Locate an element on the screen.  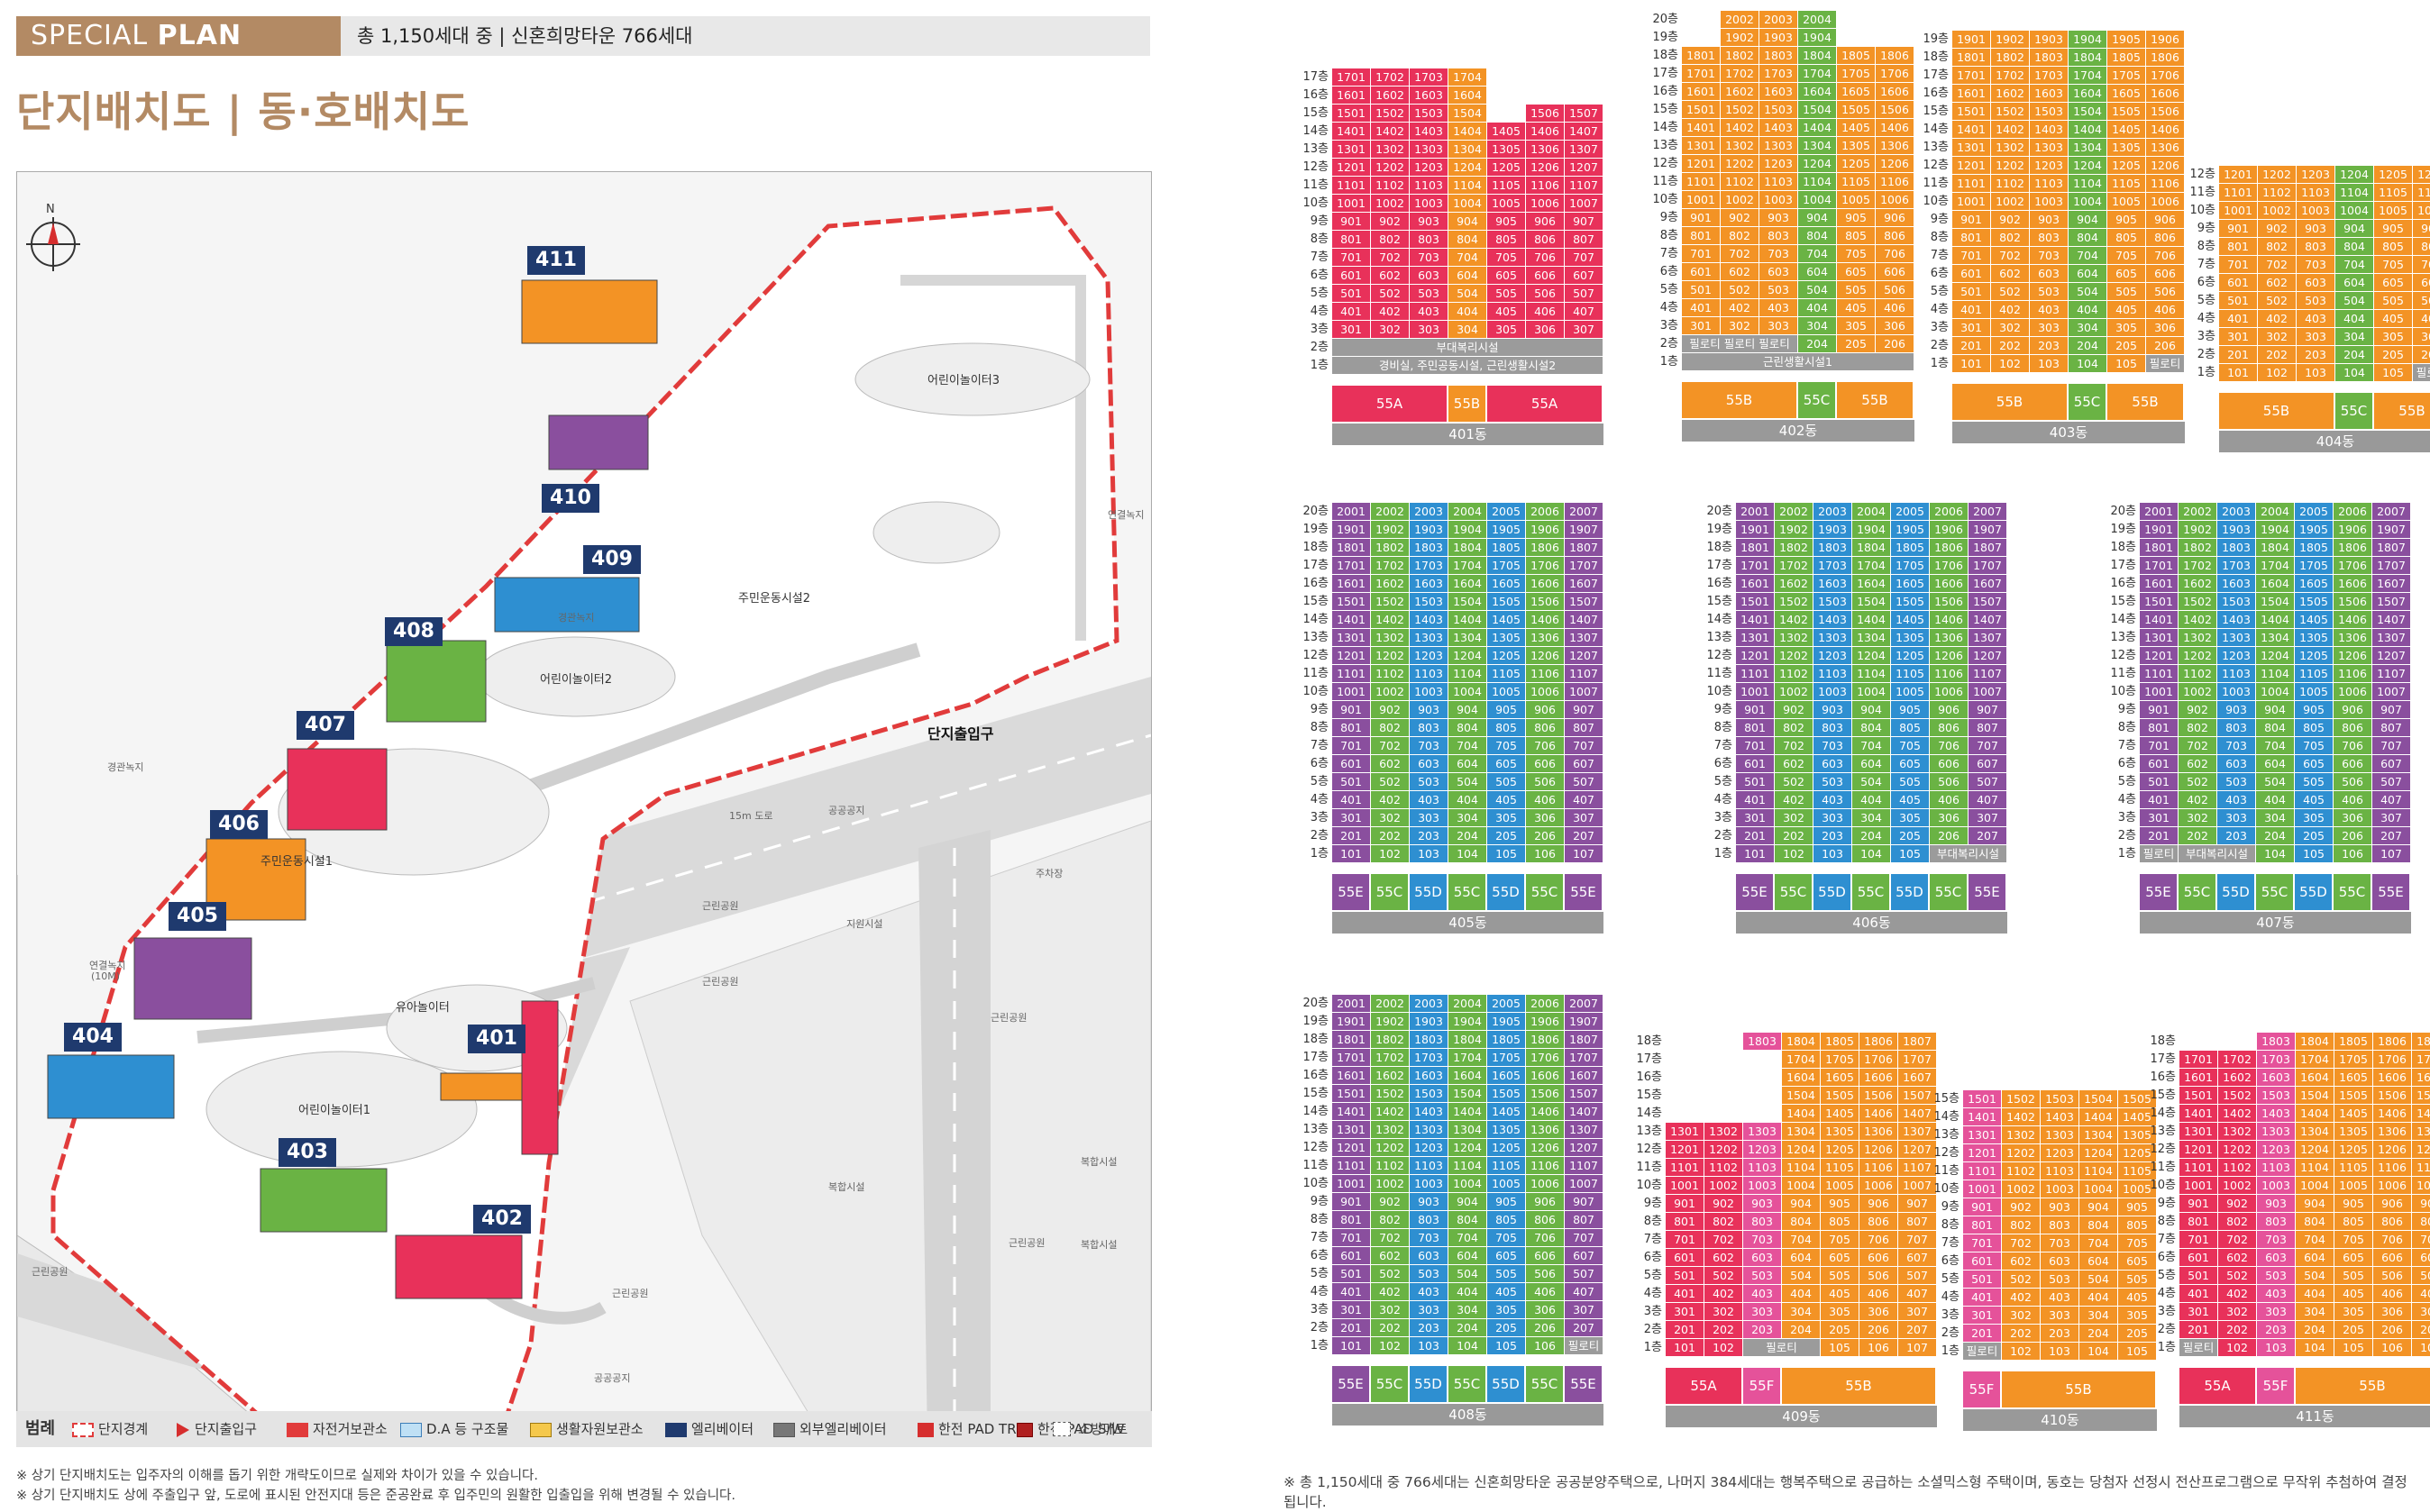
unit-type-55D: 55D is located at coordinates (1506, 892).